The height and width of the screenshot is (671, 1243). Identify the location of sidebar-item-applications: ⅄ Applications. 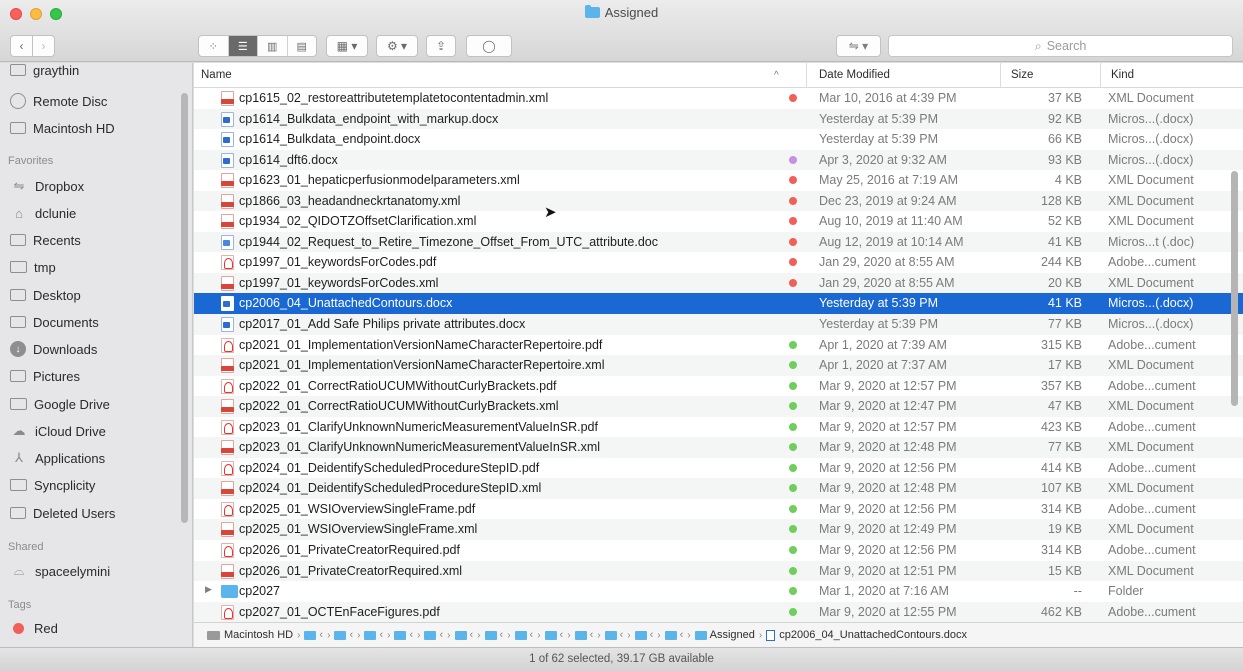
(57, 458).